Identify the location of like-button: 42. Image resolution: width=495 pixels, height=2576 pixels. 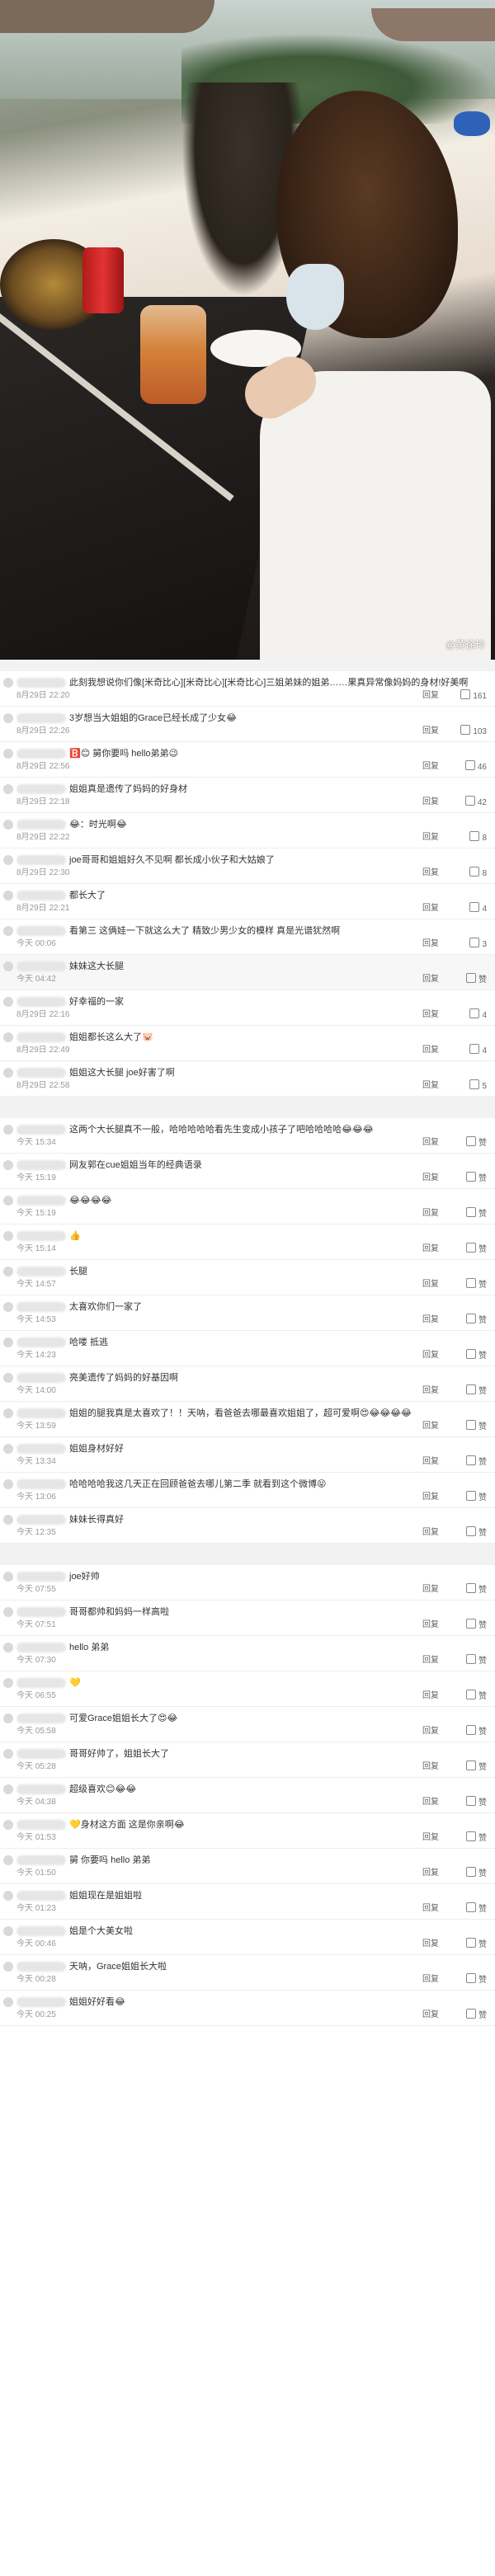
(475, 803).